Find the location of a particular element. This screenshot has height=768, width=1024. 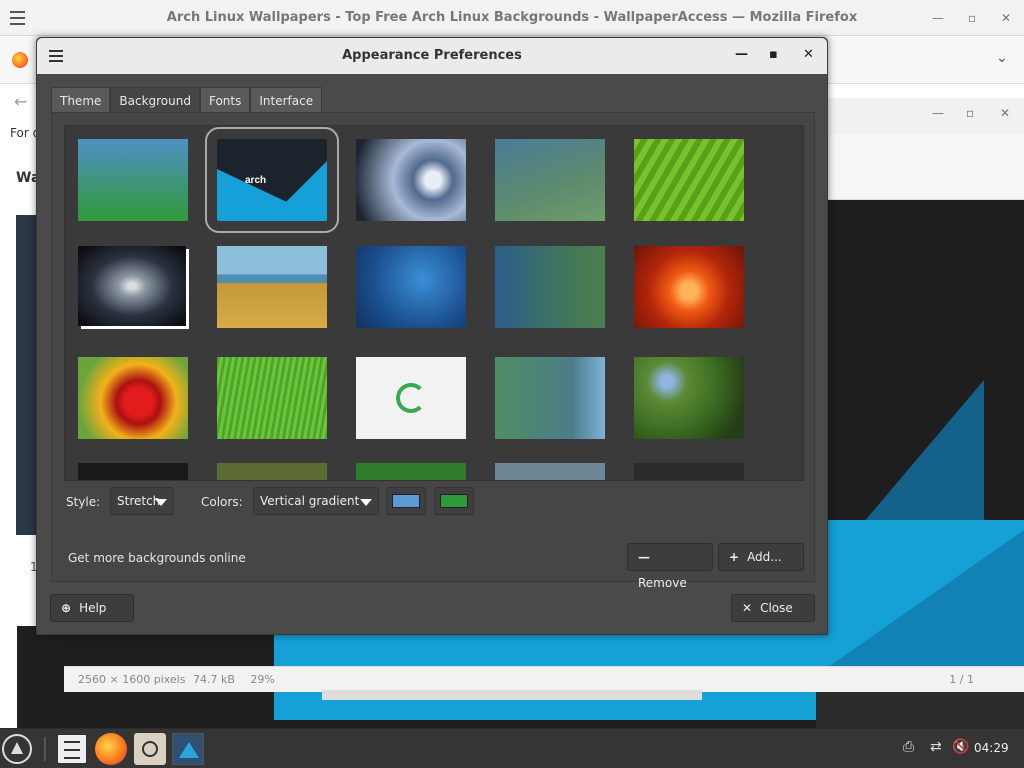

get-more-backgrounds-link: Get more backgrounds online is located at coordinates (157, 558).